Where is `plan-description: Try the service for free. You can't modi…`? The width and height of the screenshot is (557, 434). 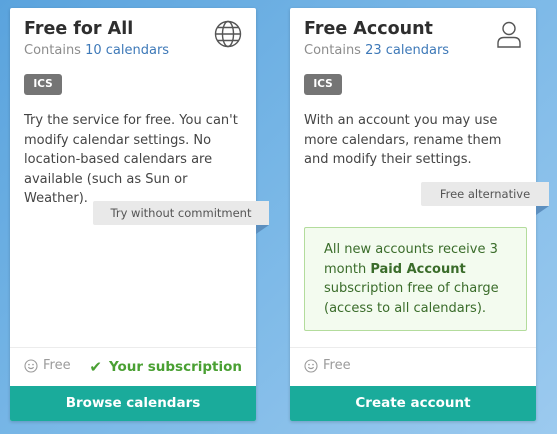 plan-description: Try the service for free. You can't modi… is located at coordinates (131, 159).